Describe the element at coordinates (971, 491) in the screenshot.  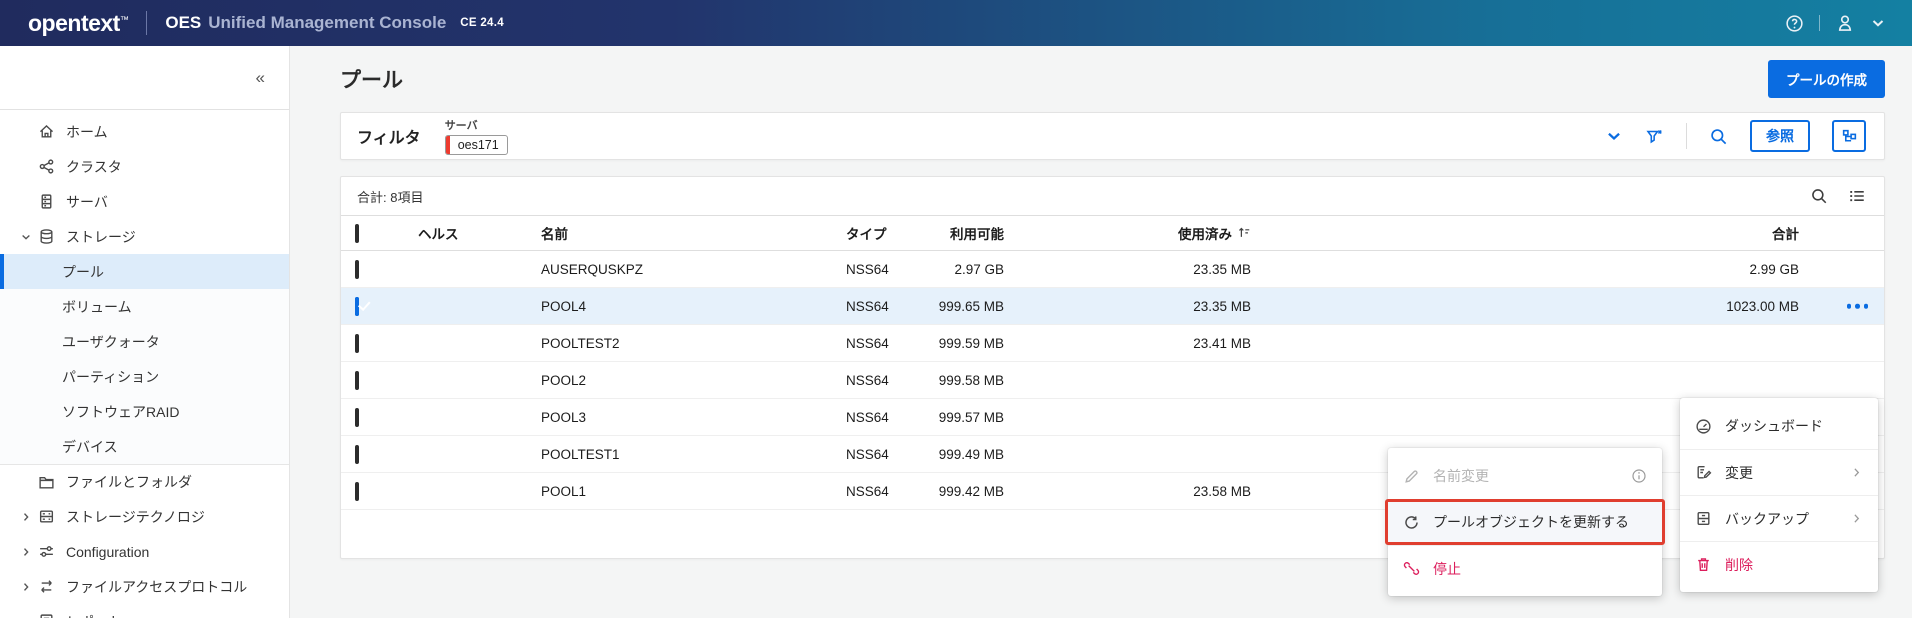
I see `pool-available: 999.42 MB` at that location.